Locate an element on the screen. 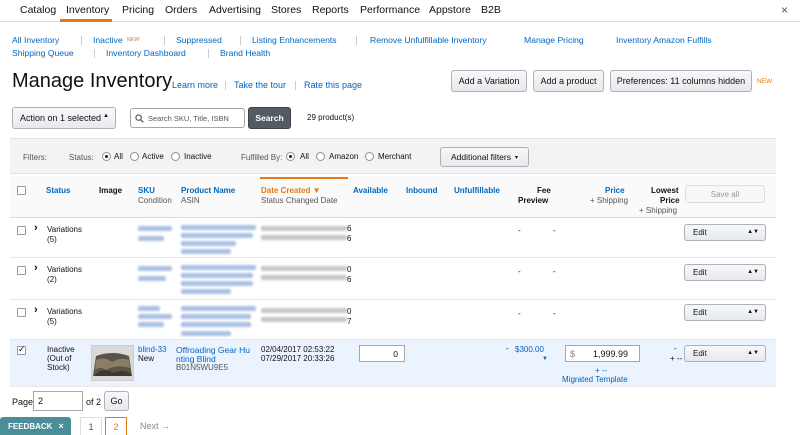 The image size is (800, 435). price-input: $ 1,999.99 is located at coordinates (602, 353).